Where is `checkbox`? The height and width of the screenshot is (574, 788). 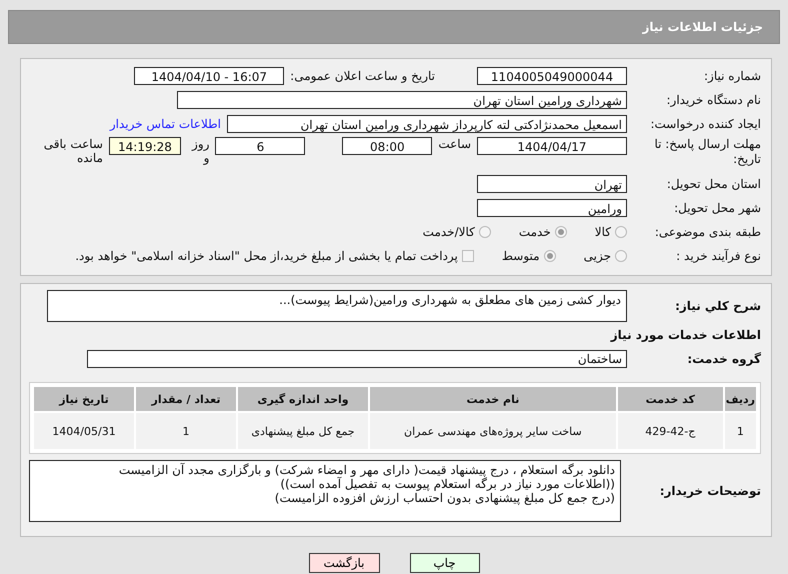 checkbox is located at coordinates (468, 256).